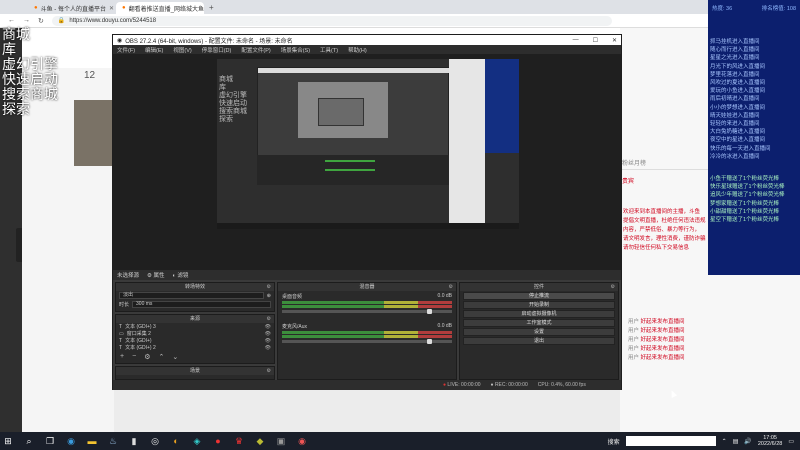 The image size is (800, 450). What do you see at coordinates (239, 441) in the screenshot?
I see `app-icon: ♛` at bounding box center [239, 441].